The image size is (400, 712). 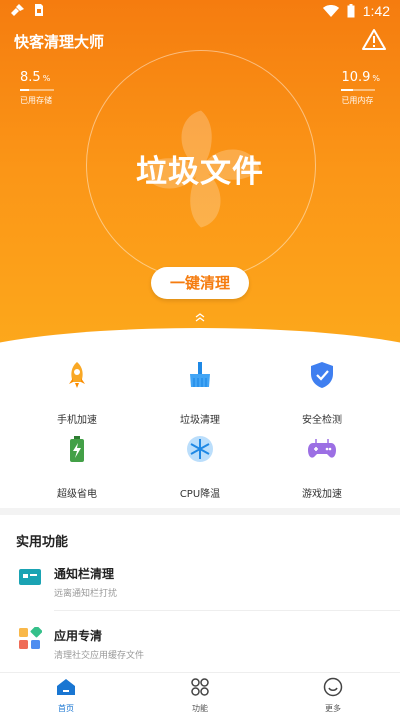 I want to click on shield-icon, so click(x=322, y=375).